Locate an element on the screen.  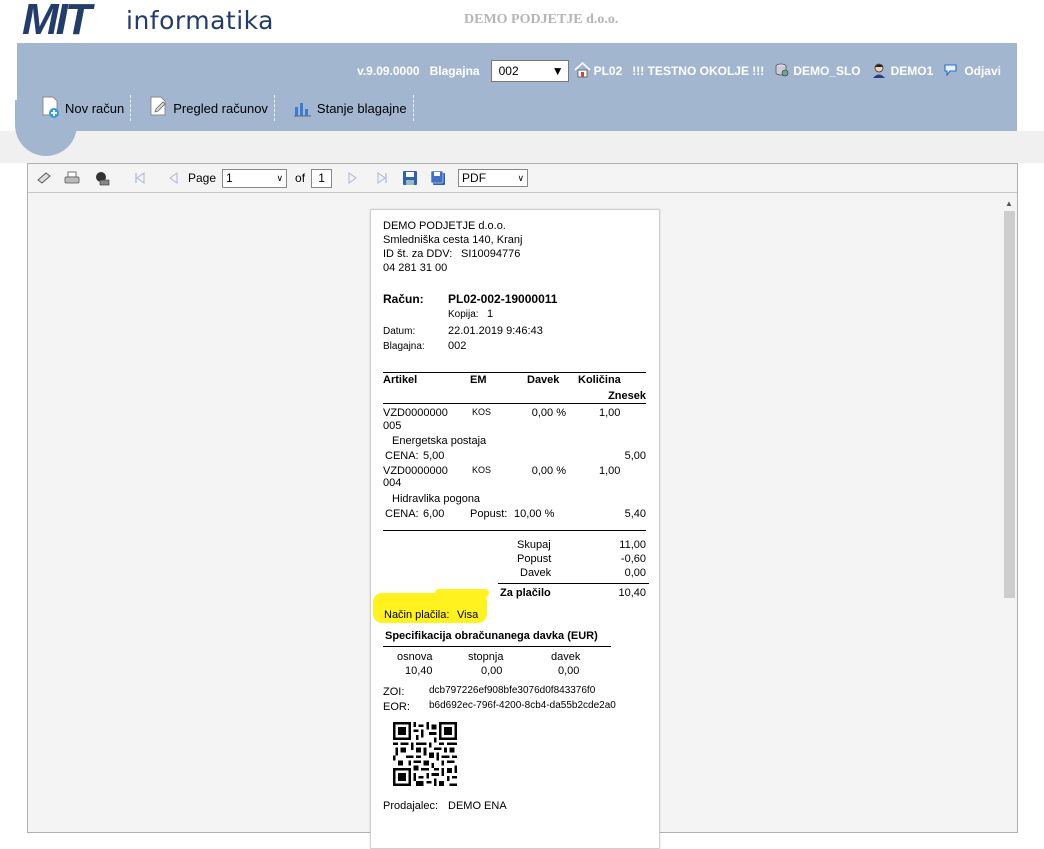
pay-label: Za plačilo is located at coordinates (525, 593).